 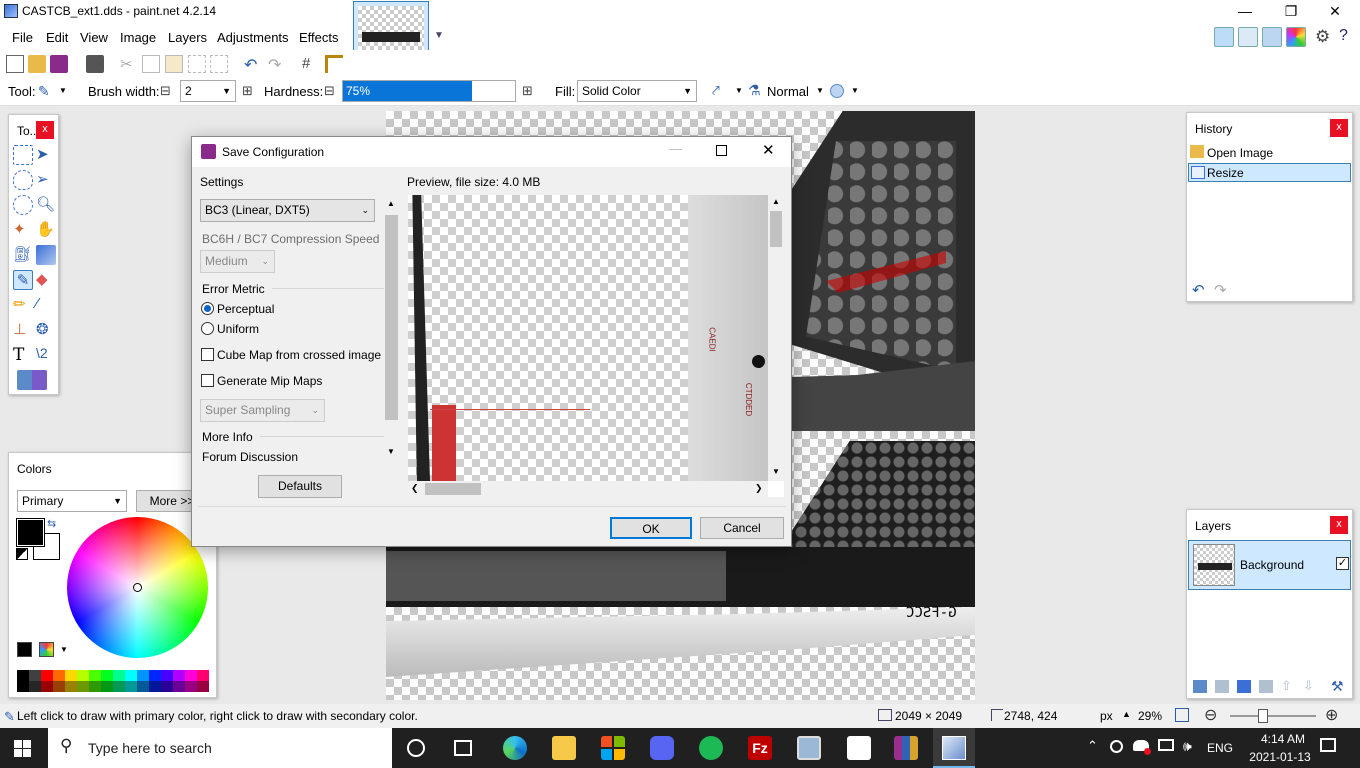 What do you see at coordinates (1200, 686) in the screenshot?
I see `add-layer-icon` at bounding box center [1200, 686].